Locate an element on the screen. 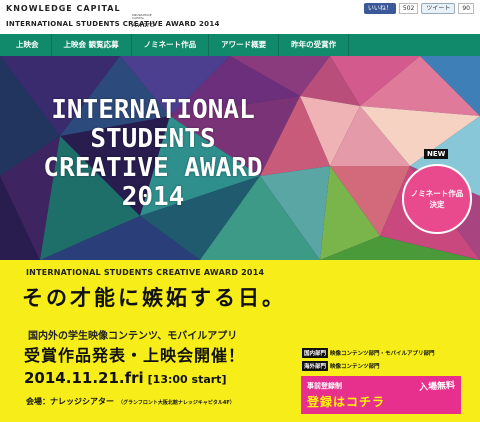 The image size is (480, 422). register-pre-label: 事前登録制 is located at coordinates (324, 386).